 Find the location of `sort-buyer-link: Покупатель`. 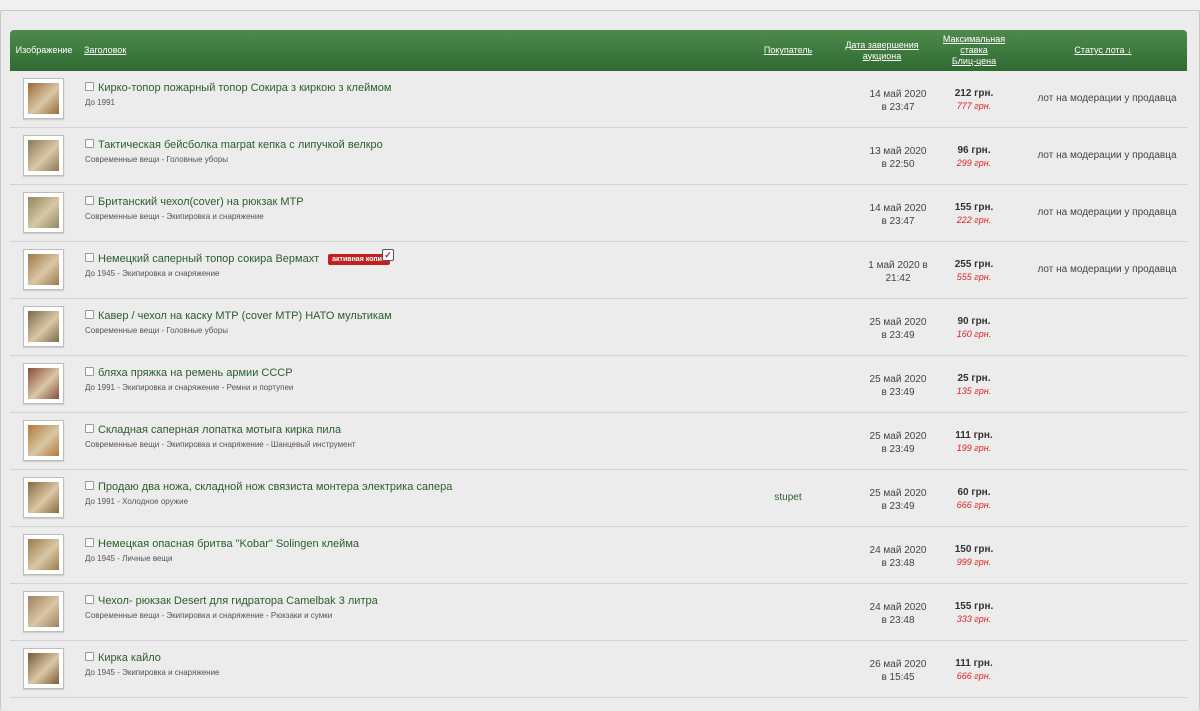

sort-buyer-link: Покупатель is located at coordinates (788, 50).